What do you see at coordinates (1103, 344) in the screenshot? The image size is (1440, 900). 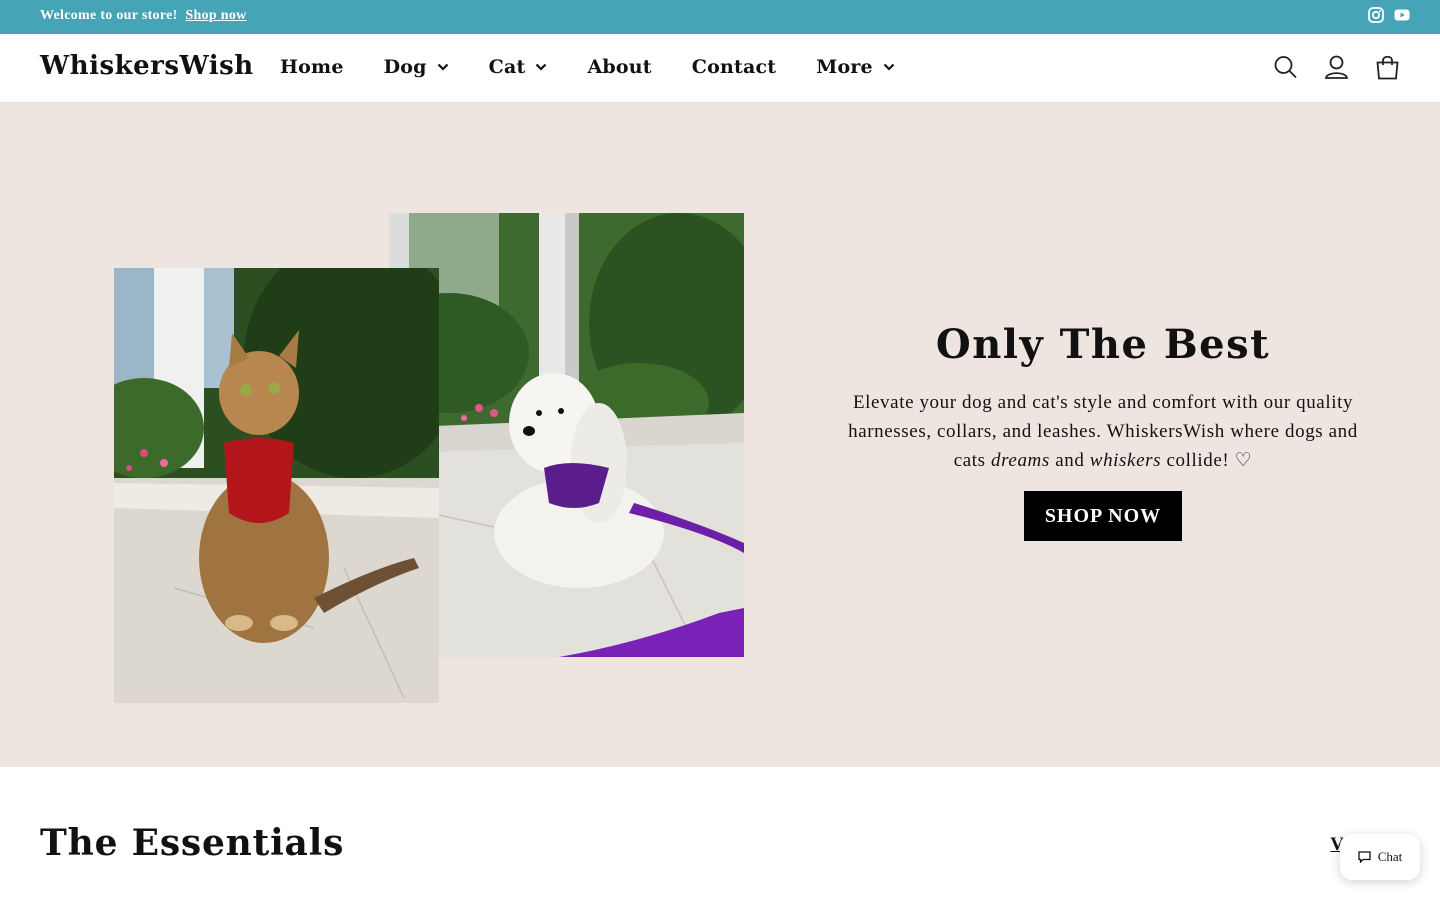 I see `hero-title: Only The Best` at bounding box center [1103, 344].